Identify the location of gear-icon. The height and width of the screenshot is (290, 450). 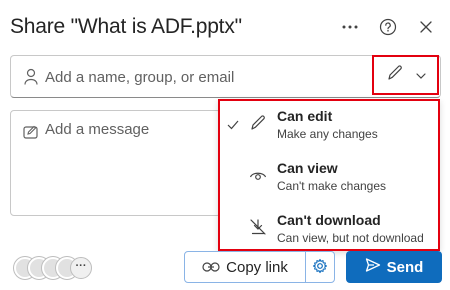
(320, 267).